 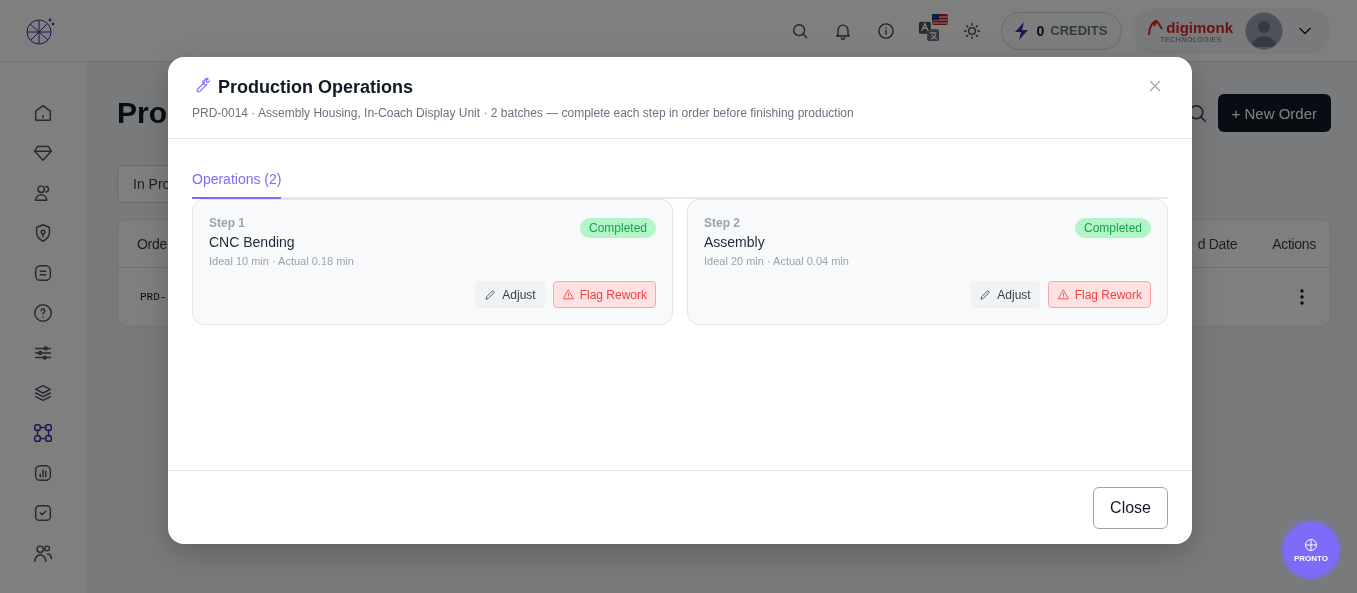 What do you see at coordinates (734, 242) in the screenshot?
I see `step-name: Assembly` at bounding box center [734, 242].